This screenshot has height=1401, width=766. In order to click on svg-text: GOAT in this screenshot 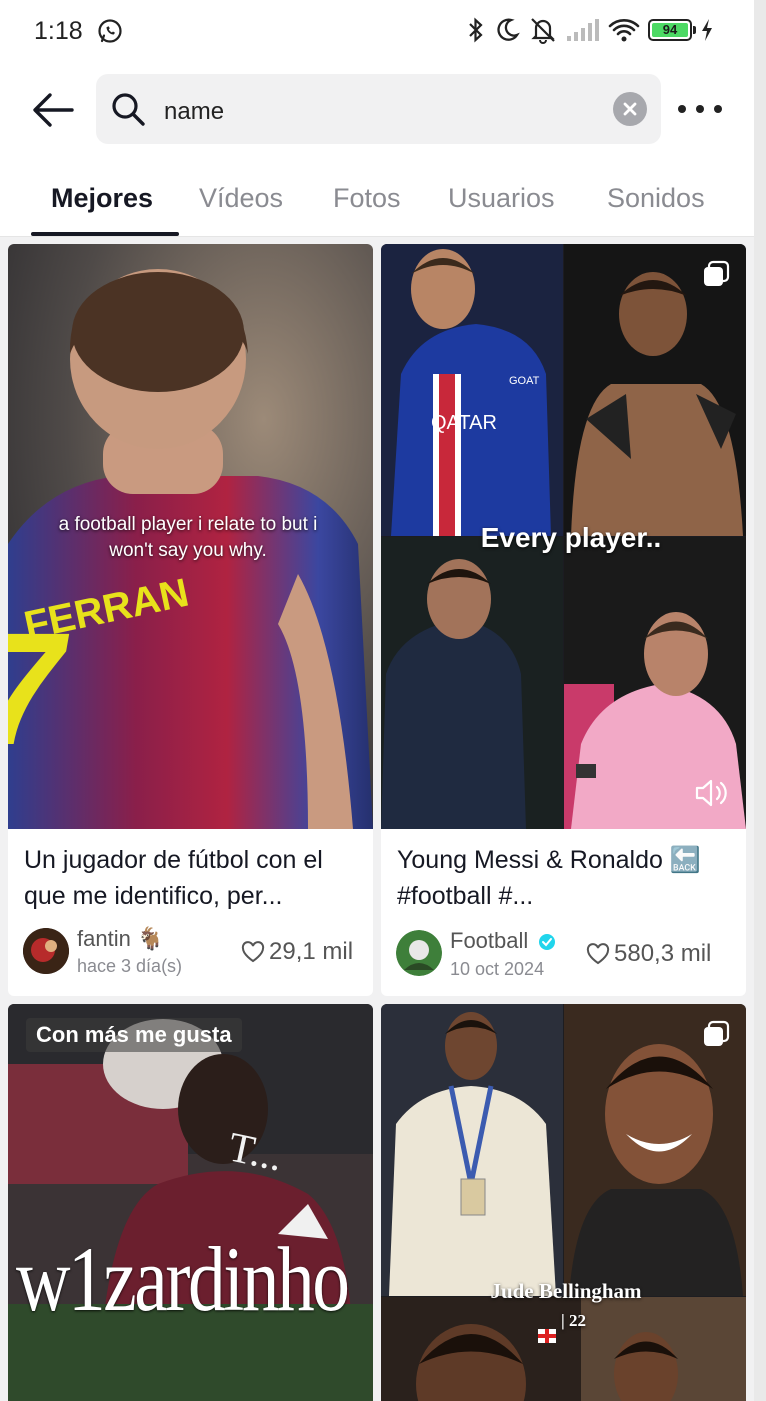, I will do `click(524, 381)`.